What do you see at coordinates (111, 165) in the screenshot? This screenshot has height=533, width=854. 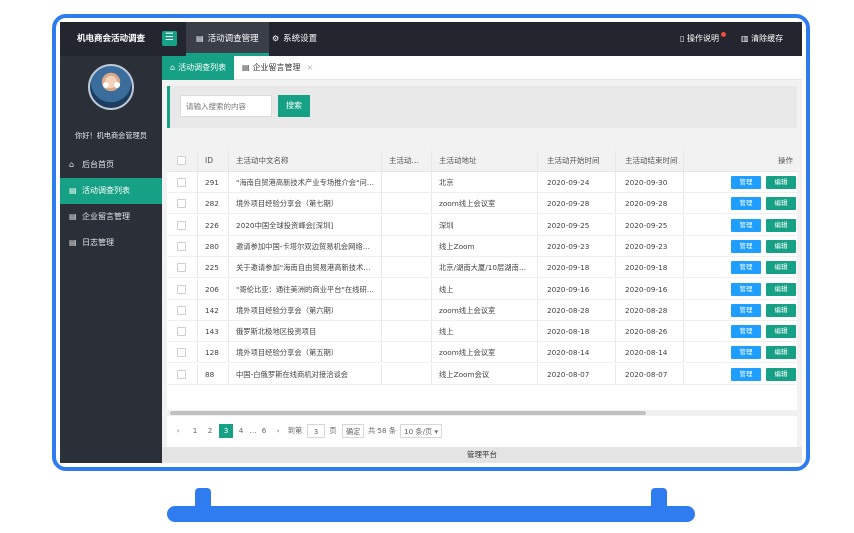 I see `sidebar-item-home: ⌂ 后台首页` at bounding box center [111, 165].